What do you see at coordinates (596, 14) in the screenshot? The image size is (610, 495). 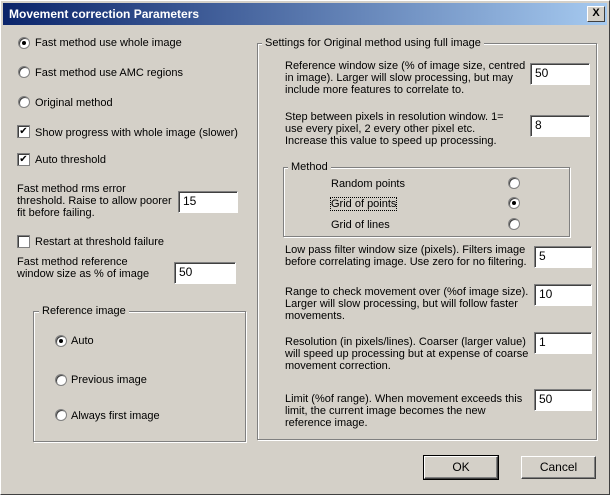 I see `close-button: X` at bounding box center [596, 14].